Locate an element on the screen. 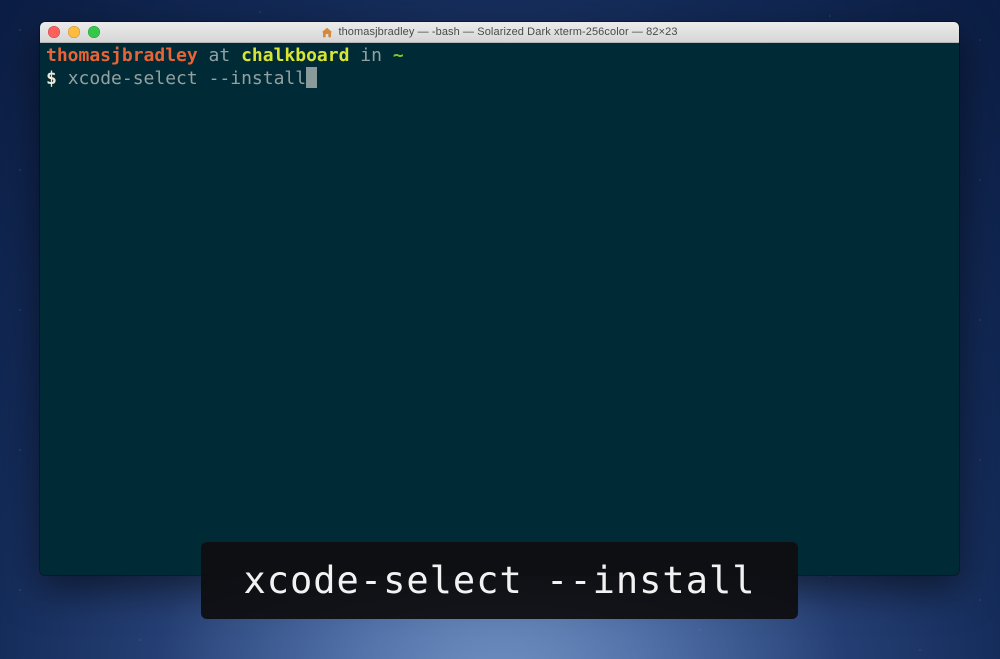  text-cursor is located at coordinates (312, 77).